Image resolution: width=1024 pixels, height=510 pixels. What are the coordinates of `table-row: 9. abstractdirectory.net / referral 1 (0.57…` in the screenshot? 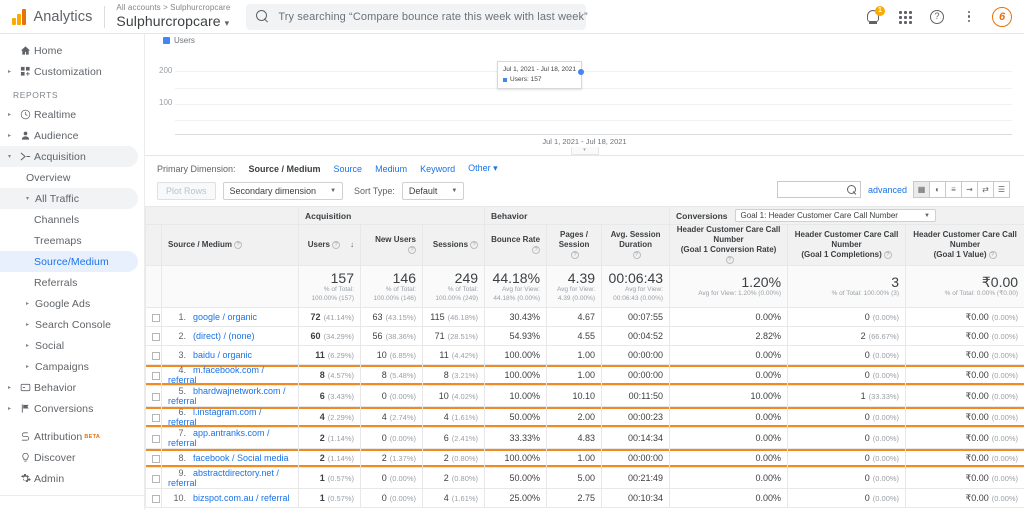 It's located at (584, 478).